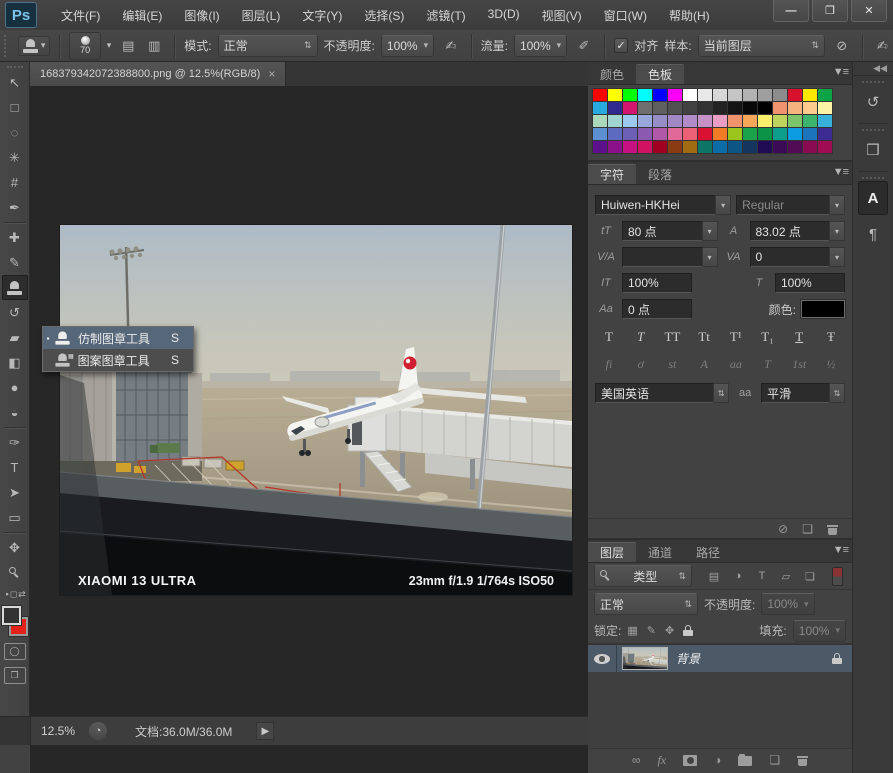 The image size is (893, 773). Describe the element at coordinates (837, 576) in the screenshot. I see `layer-filter-toggle` at that location.